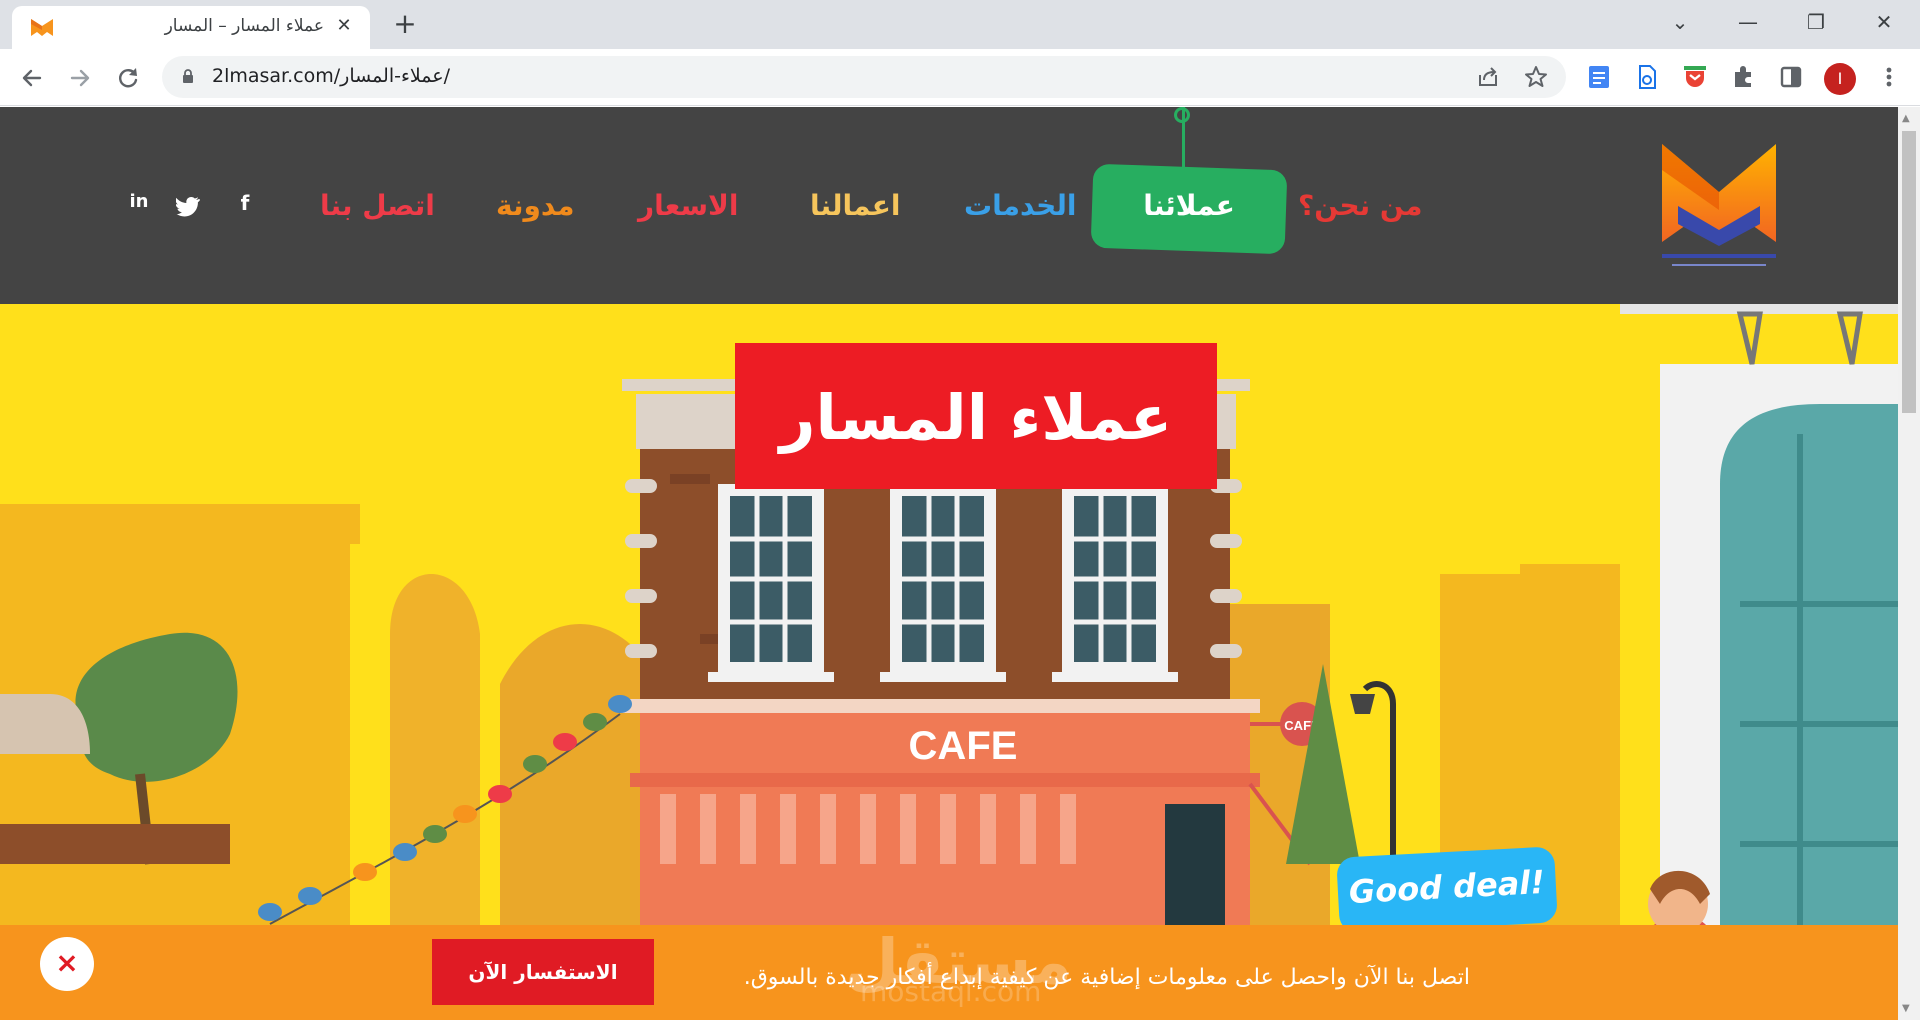 The height and width of the screenshot is (1020, 1920). I want to click on reload-icon, so click(128, 78).